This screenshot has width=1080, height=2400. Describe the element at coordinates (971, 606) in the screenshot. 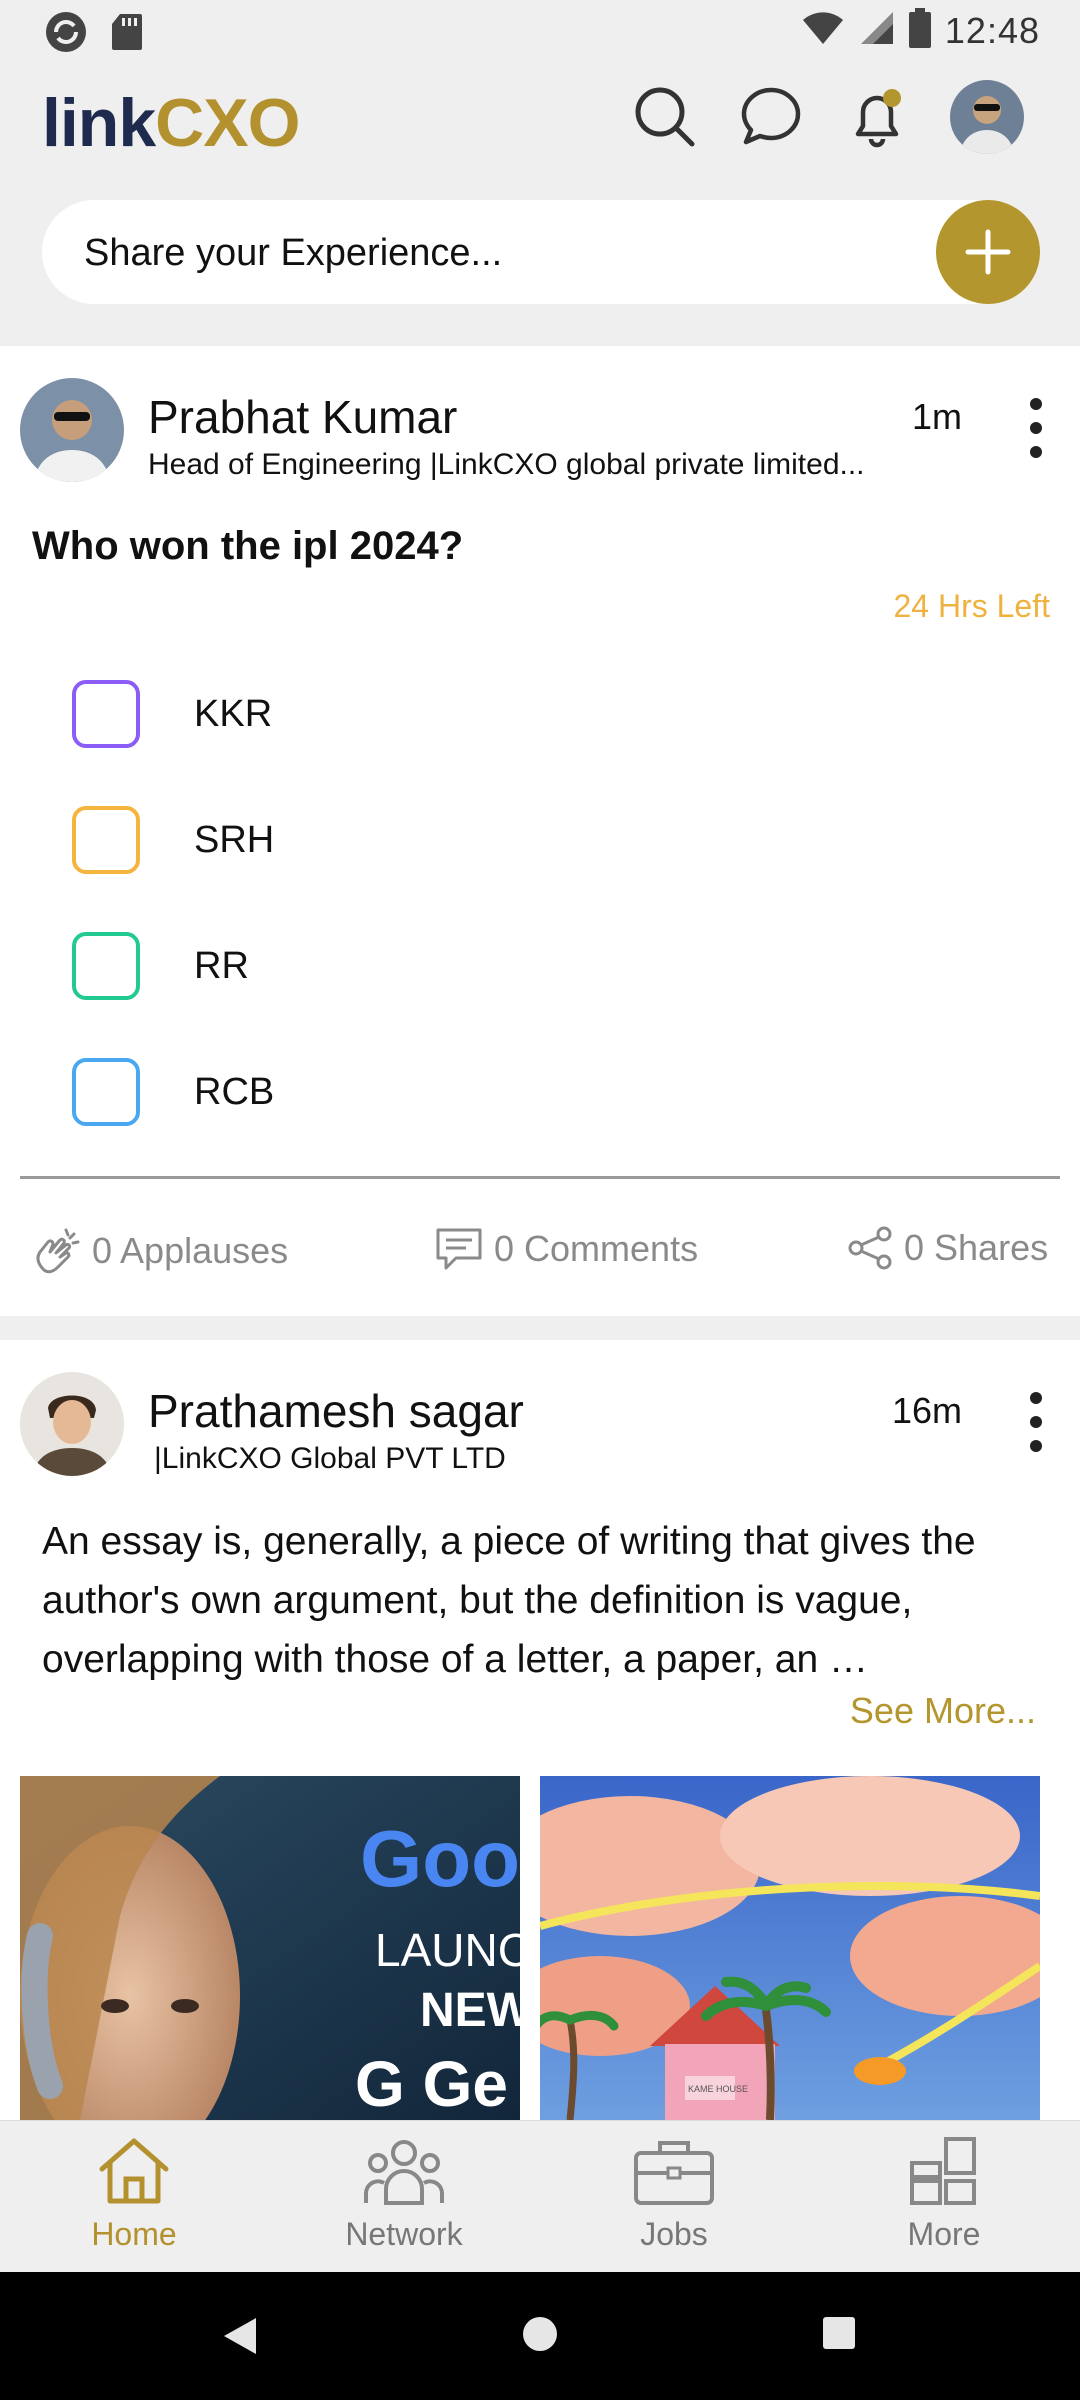

I see `poll-time-left: 24 Hrs Left` at that location.